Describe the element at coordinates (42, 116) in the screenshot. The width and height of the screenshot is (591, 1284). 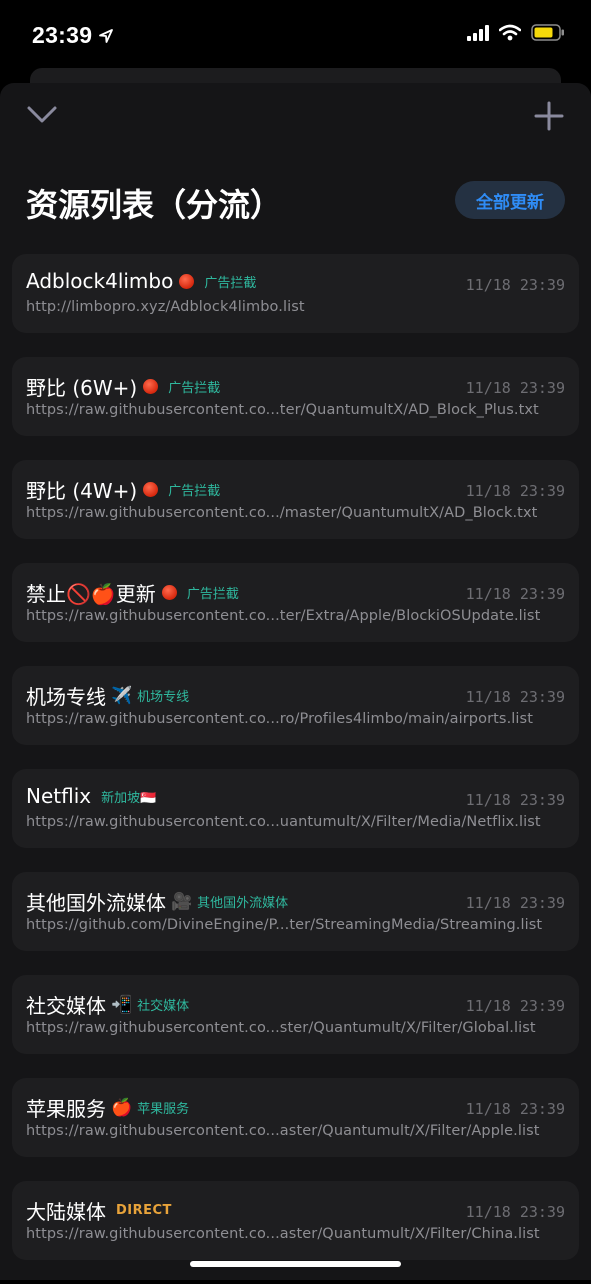
I see `chevron-down-icon` at that location.